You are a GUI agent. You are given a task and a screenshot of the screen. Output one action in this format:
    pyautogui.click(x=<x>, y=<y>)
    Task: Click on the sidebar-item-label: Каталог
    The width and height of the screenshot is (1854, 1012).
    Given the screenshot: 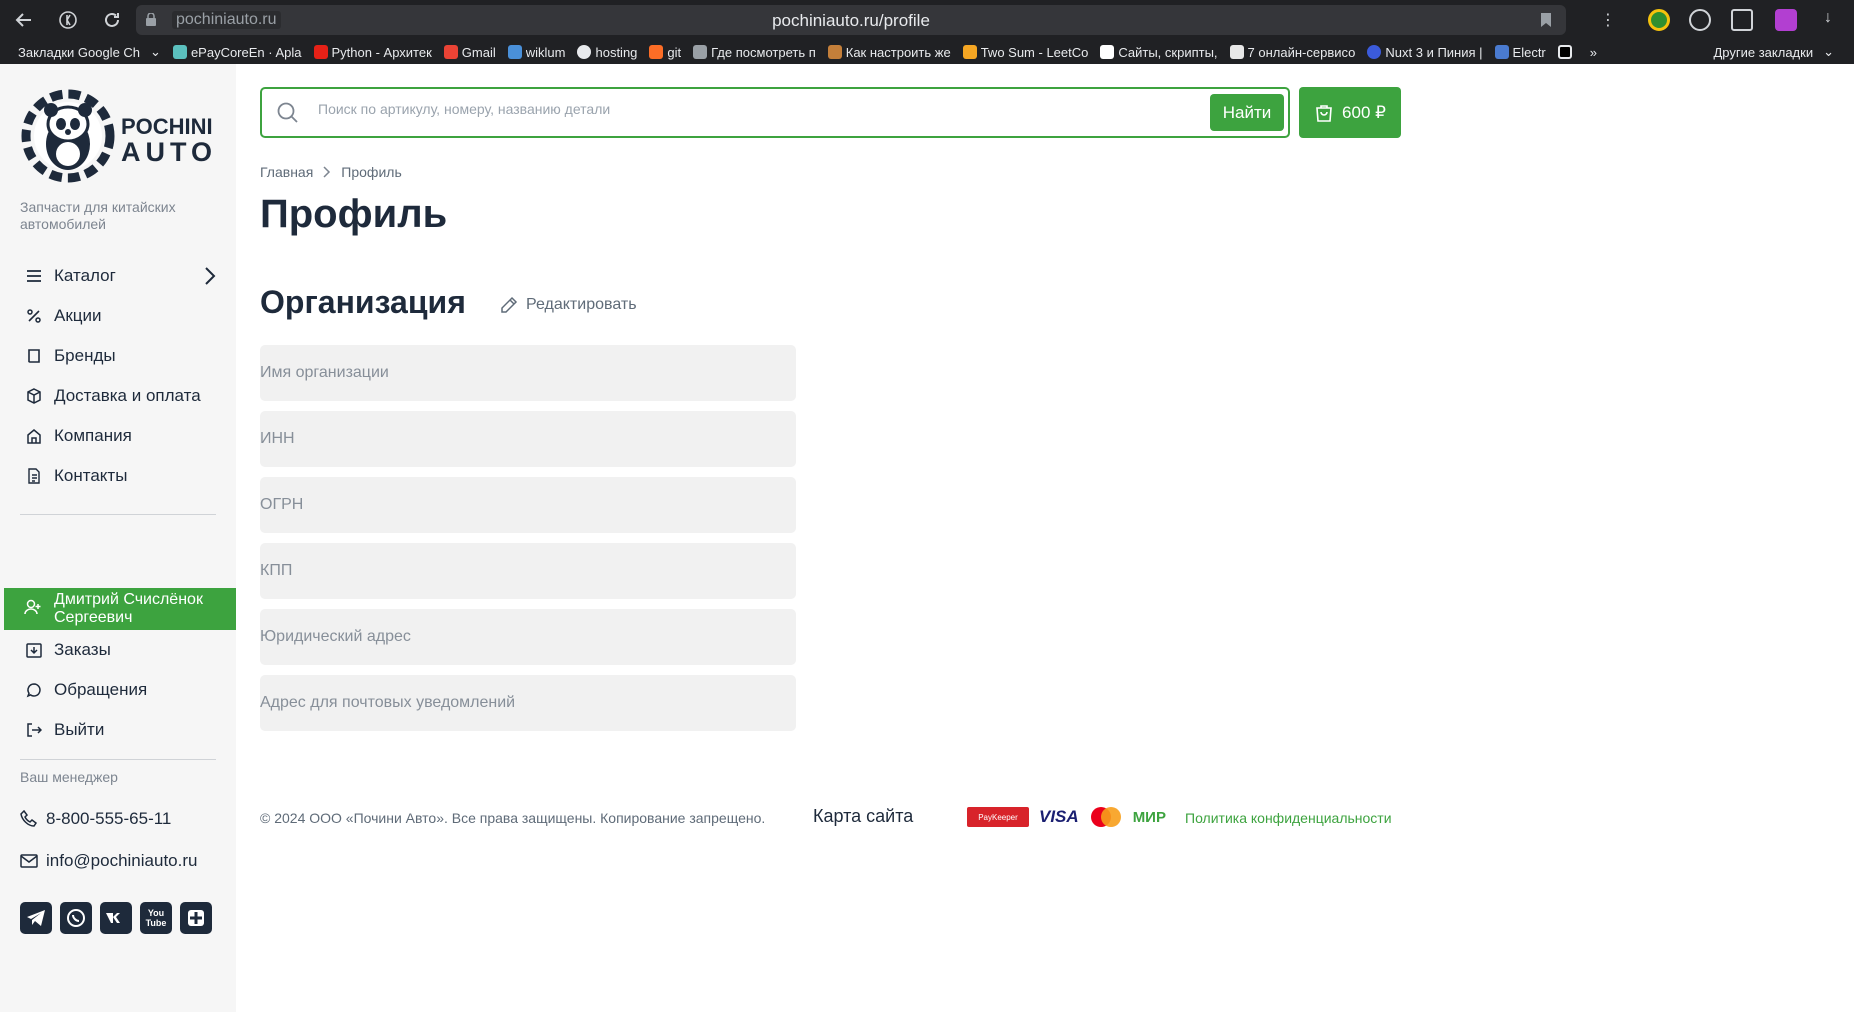 What is the action you would take?
    pyautogui.click(x=85, y=275)
    